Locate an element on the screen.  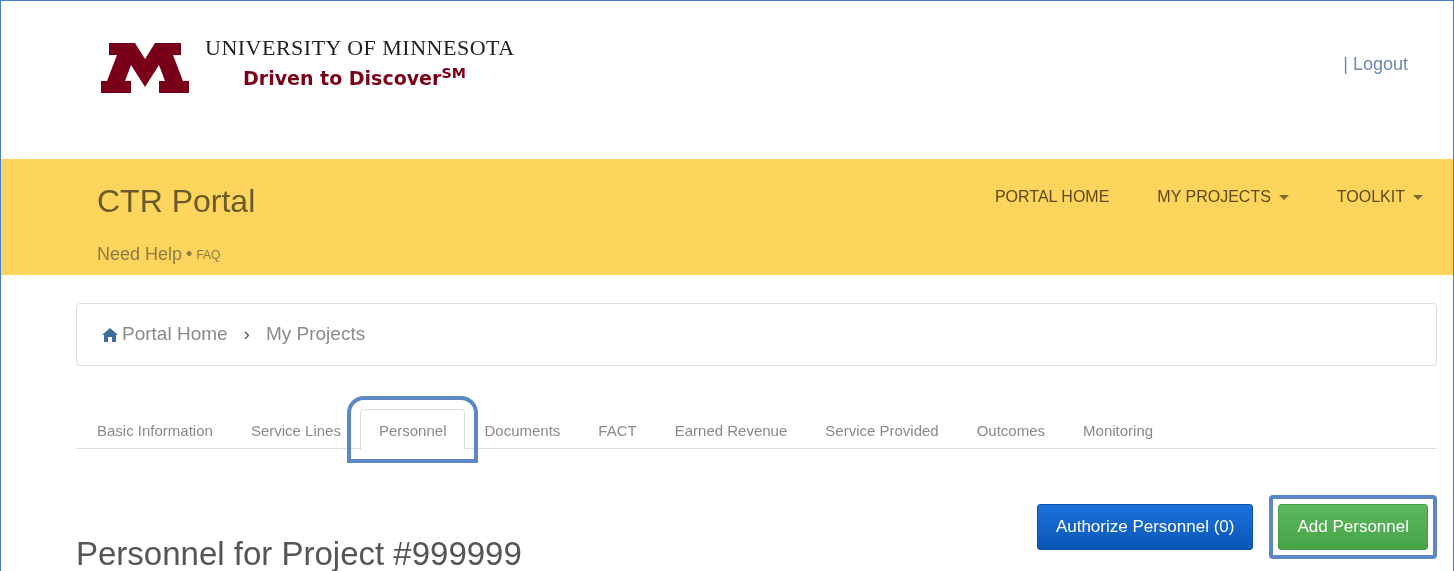
tagline: Driven to Discover$^{SM}$ is located at coordinates (354, 77).